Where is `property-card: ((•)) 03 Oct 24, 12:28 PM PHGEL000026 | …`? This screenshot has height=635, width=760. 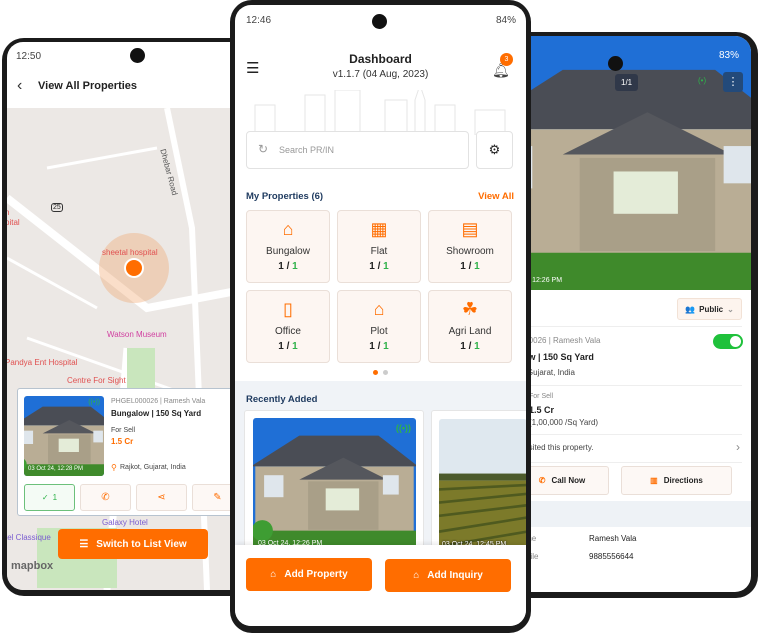 property-card: ((•)) 03 Oct 24, 12:28 PM PHGEL000026 | … is located at coordinates (134, 452).